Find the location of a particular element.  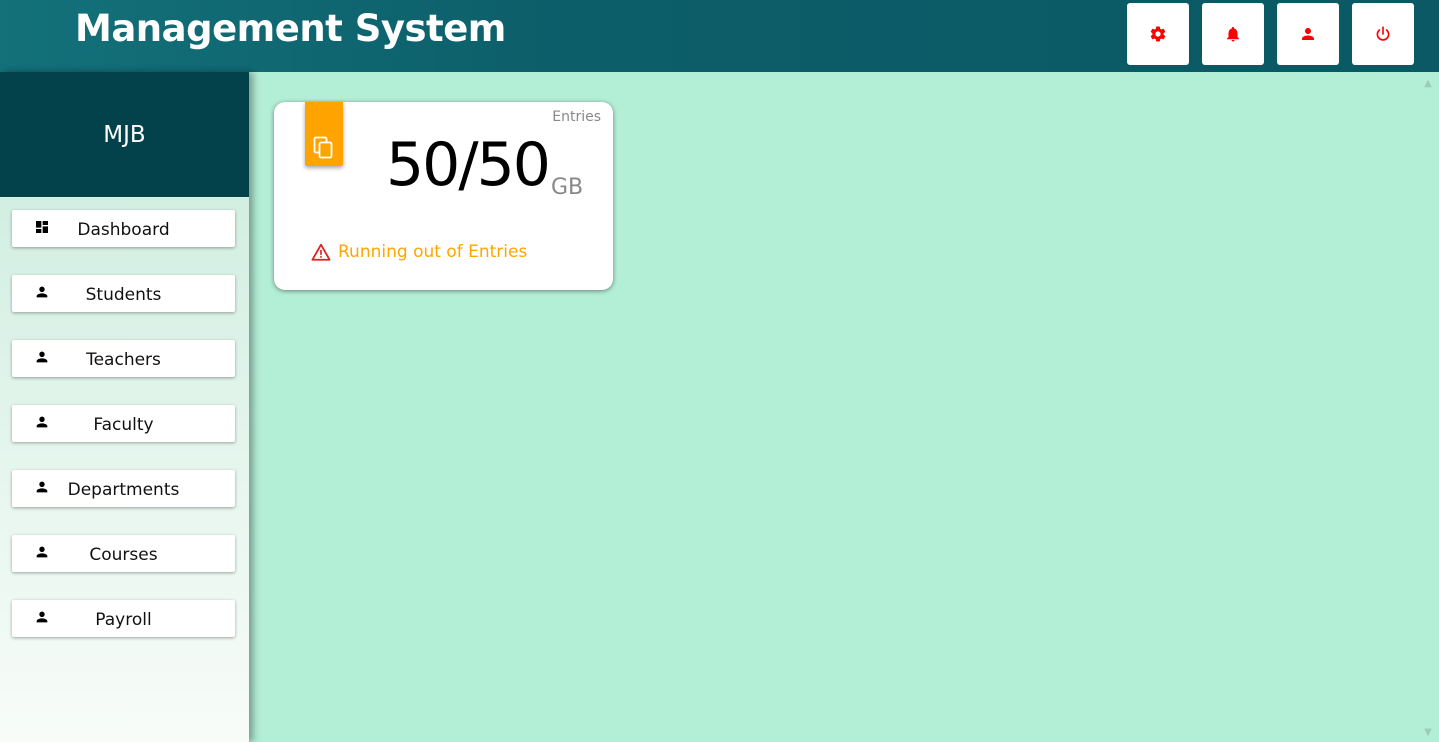

sidebar-item-courses: Courses is located at coordinates (123, 553).